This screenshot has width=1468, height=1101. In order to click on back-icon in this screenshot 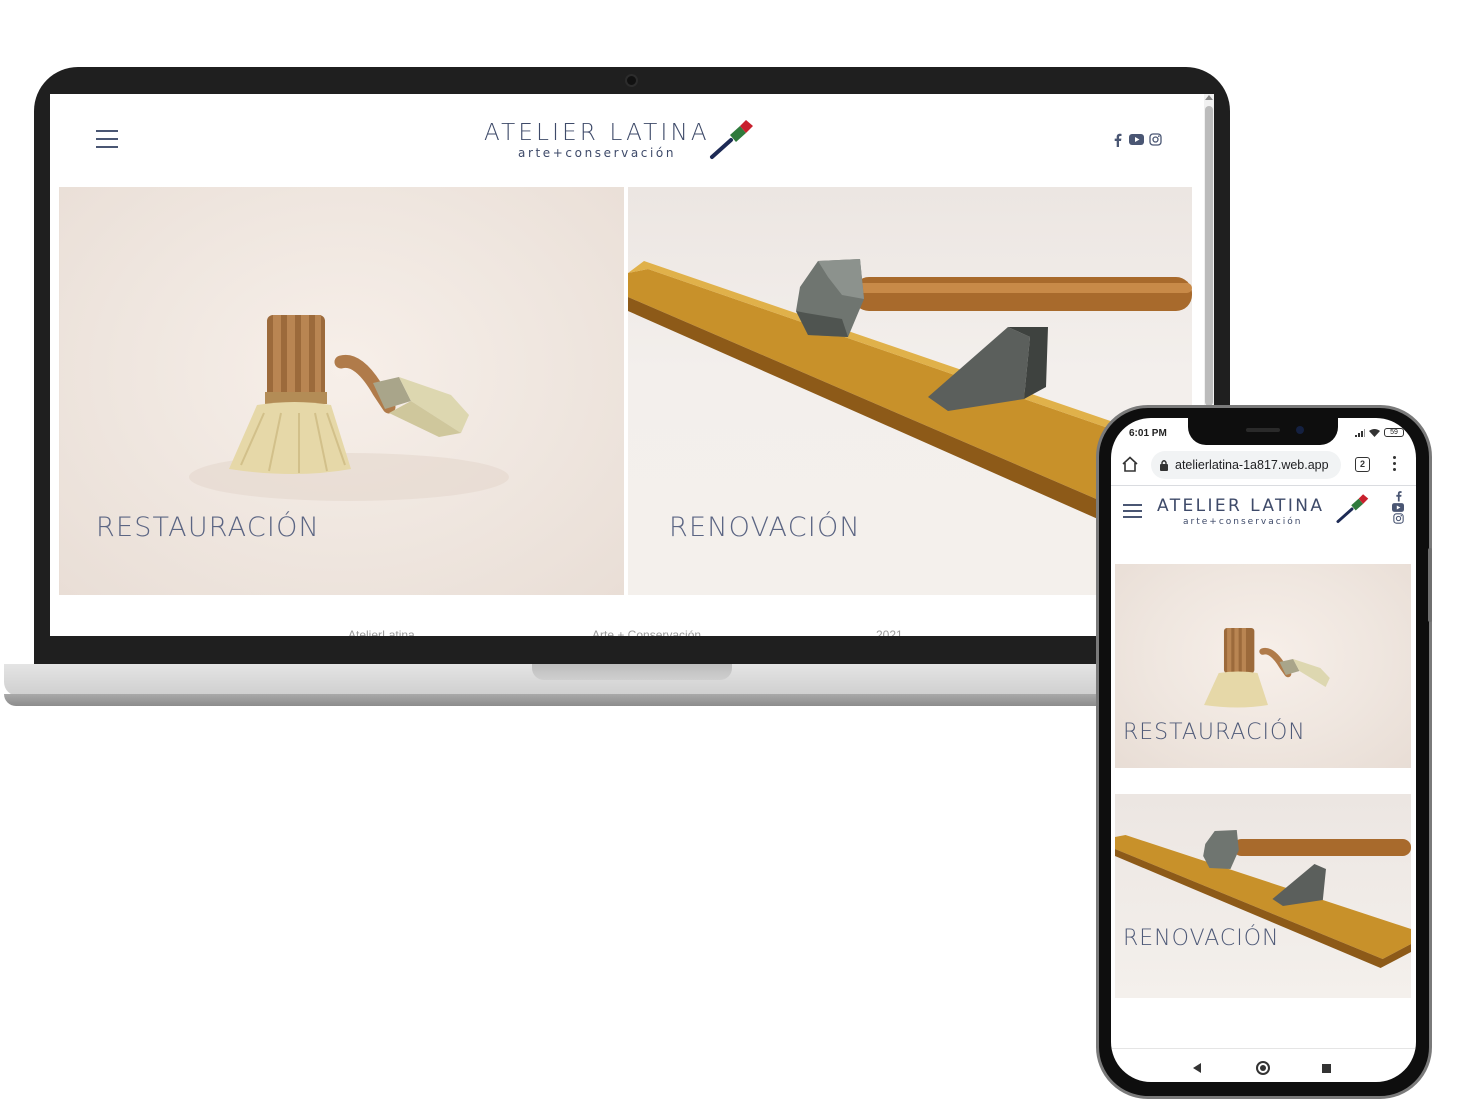, I will do `click(1197, 1068)`.